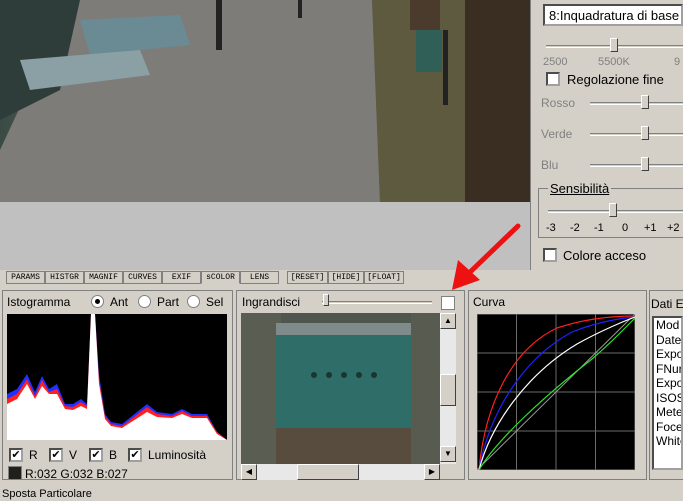 The width and height of the screenshot is (683, 501). I want to click on chk-r: ✔, so click(16, 455).